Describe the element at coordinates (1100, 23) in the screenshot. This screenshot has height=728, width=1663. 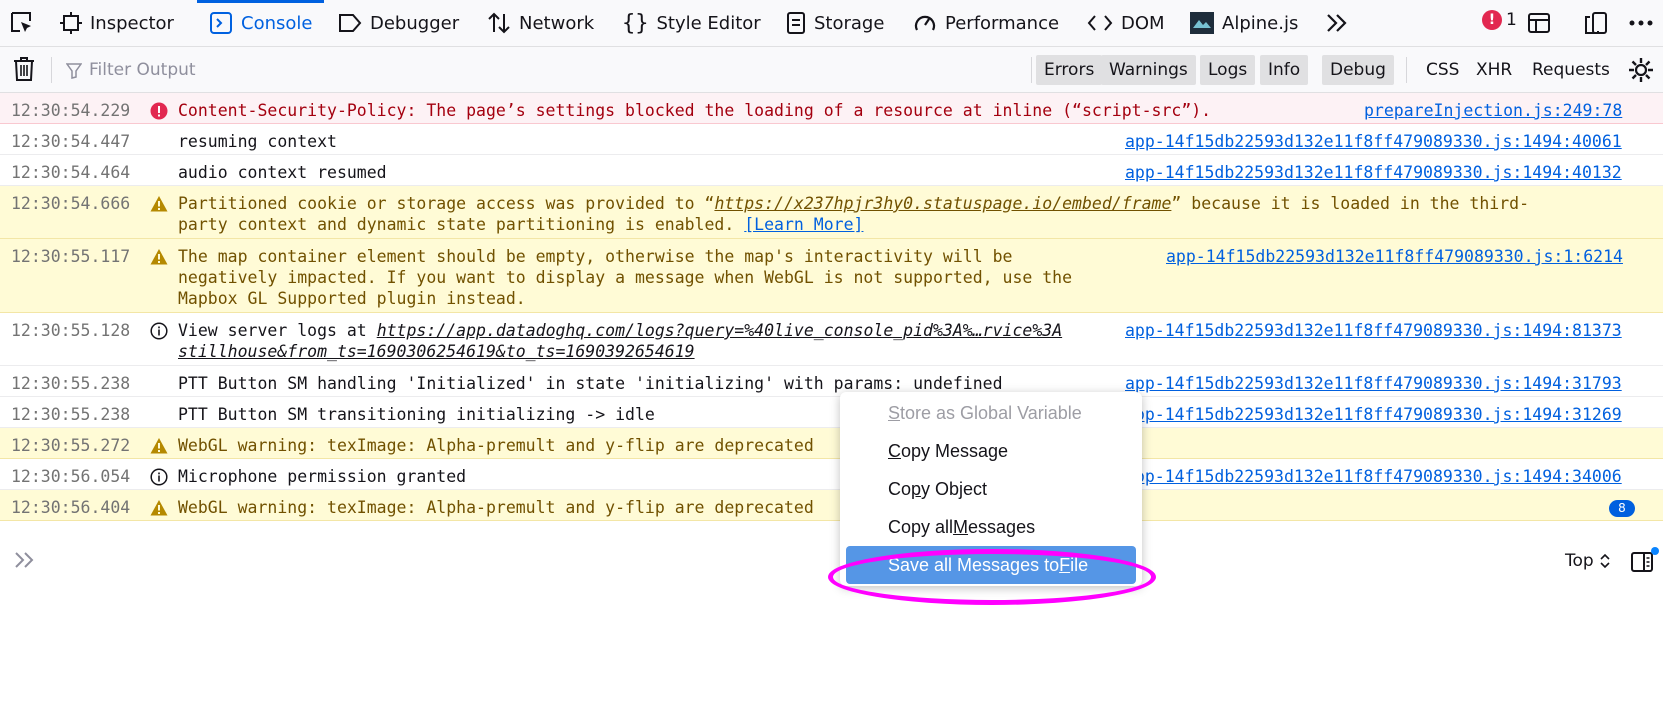
I see `dom-icon` at that location.